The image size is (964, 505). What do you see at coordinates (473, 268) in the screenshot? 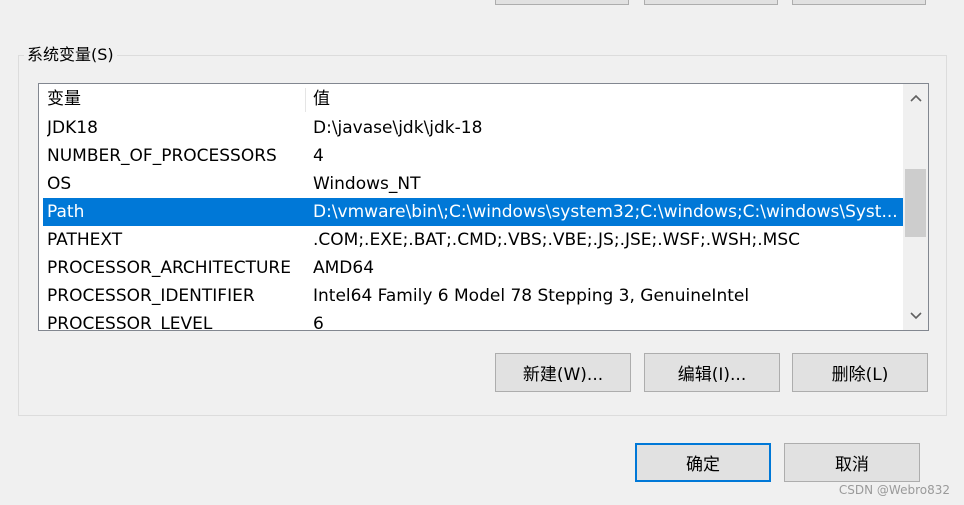
I see `table-row: PROCESSOR_ARCHITECTURE AMD64` at bounding box center [473, 268].